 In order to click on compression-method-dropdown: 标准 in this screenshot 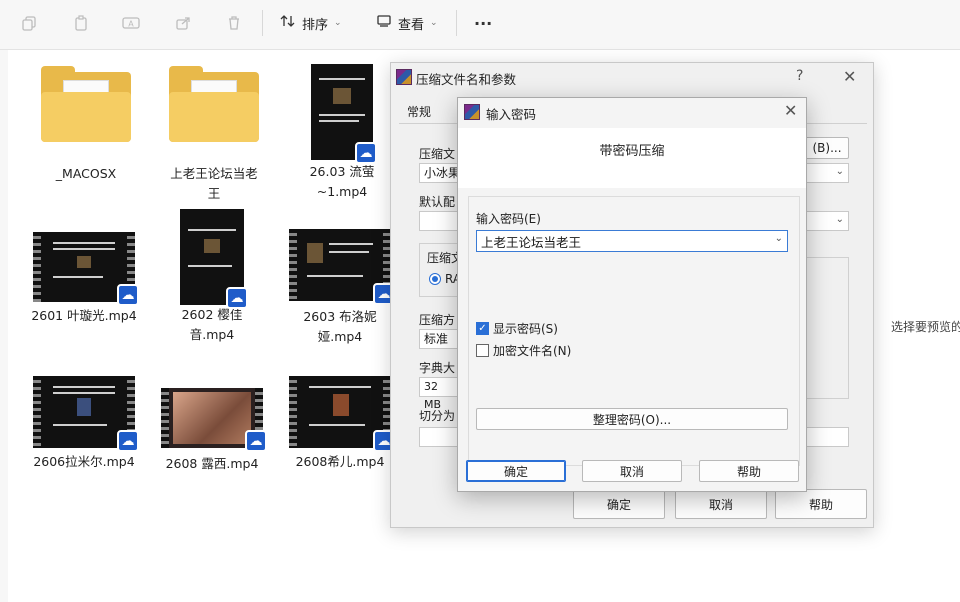, I will do `click(439, 339)`.